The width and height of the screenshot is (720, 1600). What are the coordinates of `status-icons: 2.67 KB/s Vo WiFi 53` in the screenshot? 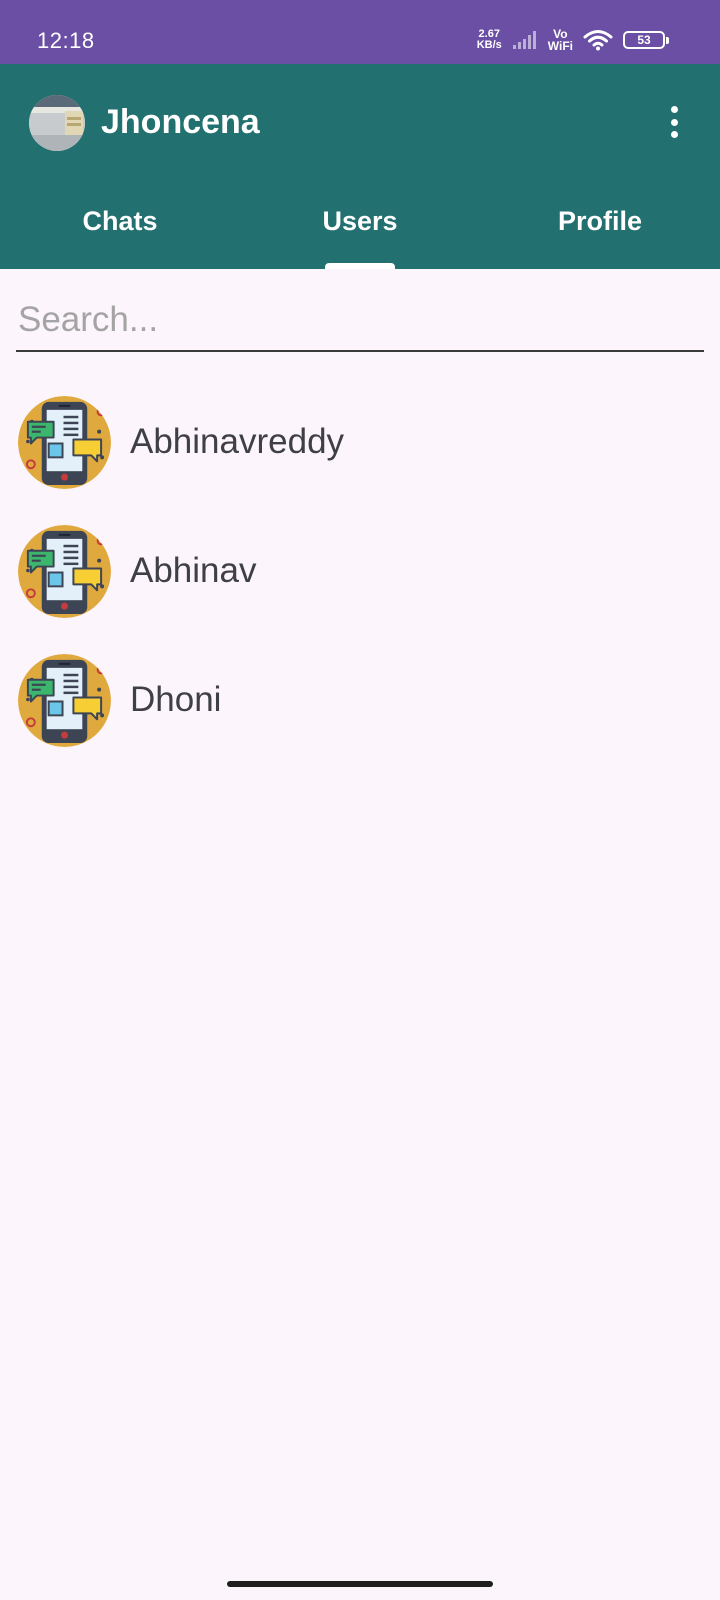 It's located at (573, 40).